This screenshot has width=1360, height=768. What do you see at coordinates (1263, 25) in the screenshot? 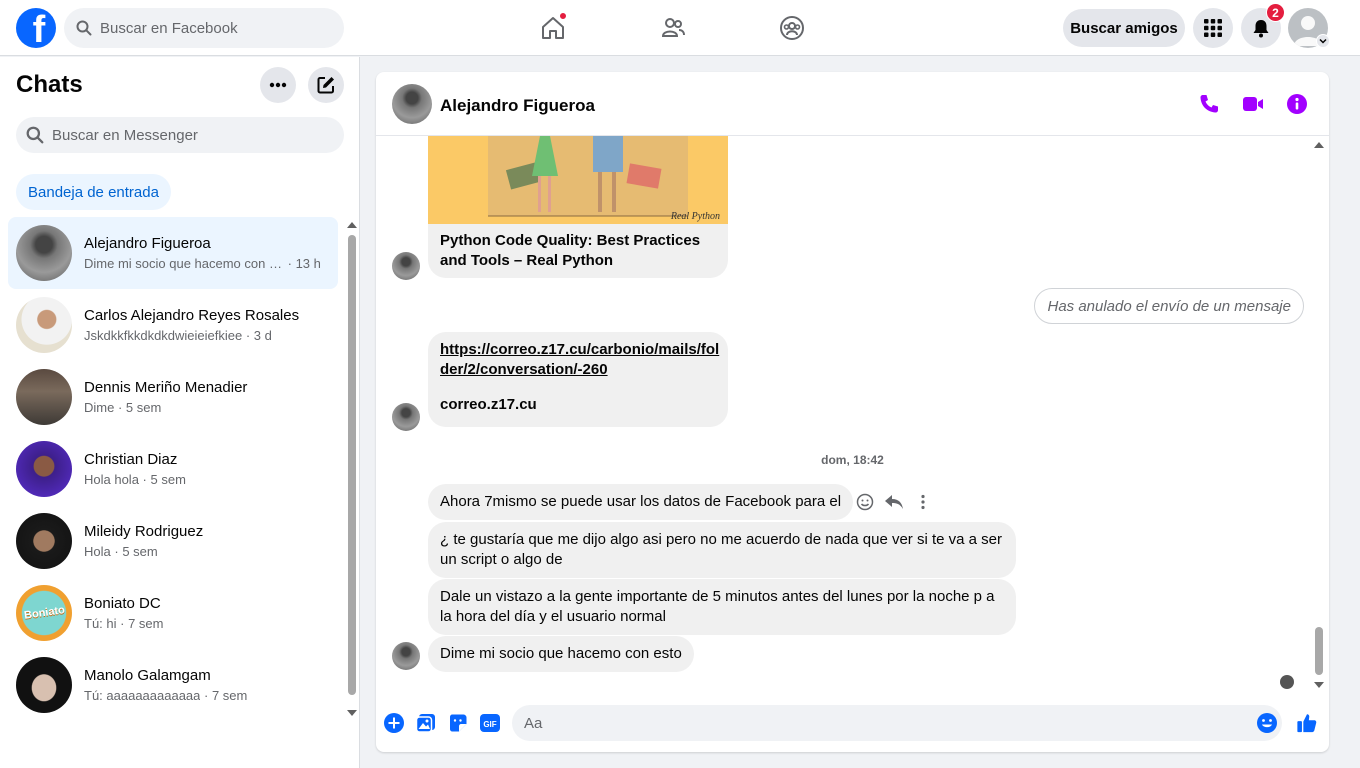
I see `notifications-button: 2` at bounding box center [1263, 25].